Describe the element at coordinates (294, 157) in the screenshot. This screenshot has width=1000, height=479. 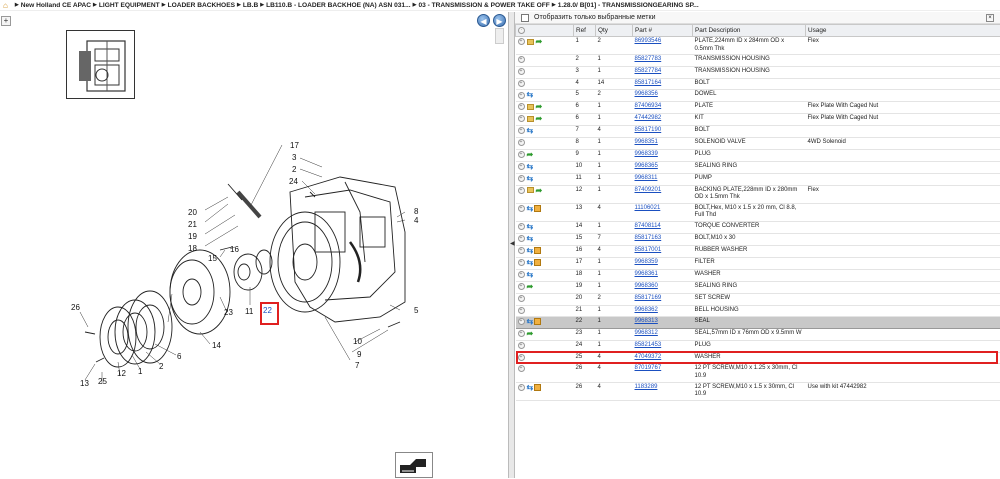
I see `callout-3: 3` at that location.